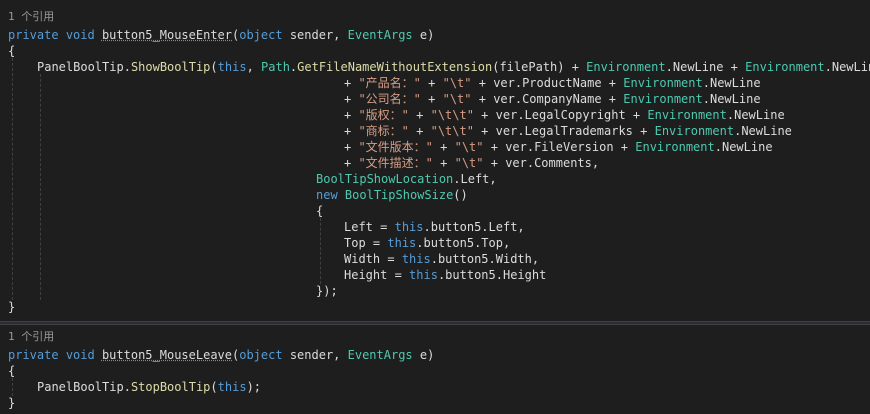 This screenshot has height=414, width=870. I want to click on code-text: );, so click(254, 387).